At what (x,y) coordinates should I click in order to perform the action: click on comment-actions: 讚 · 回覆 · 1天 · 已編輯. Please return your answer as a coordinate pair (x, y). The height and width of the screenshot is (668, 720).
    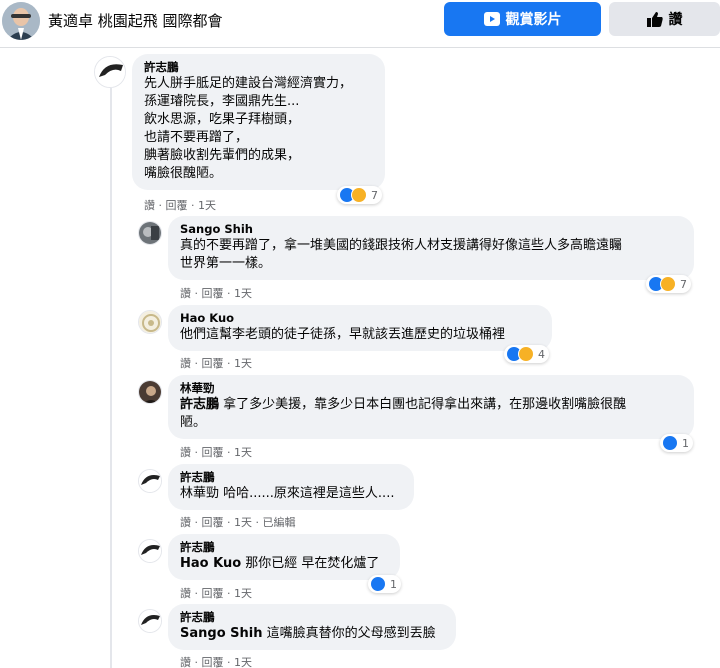
    Looking at the image, I should click on (238, 522).